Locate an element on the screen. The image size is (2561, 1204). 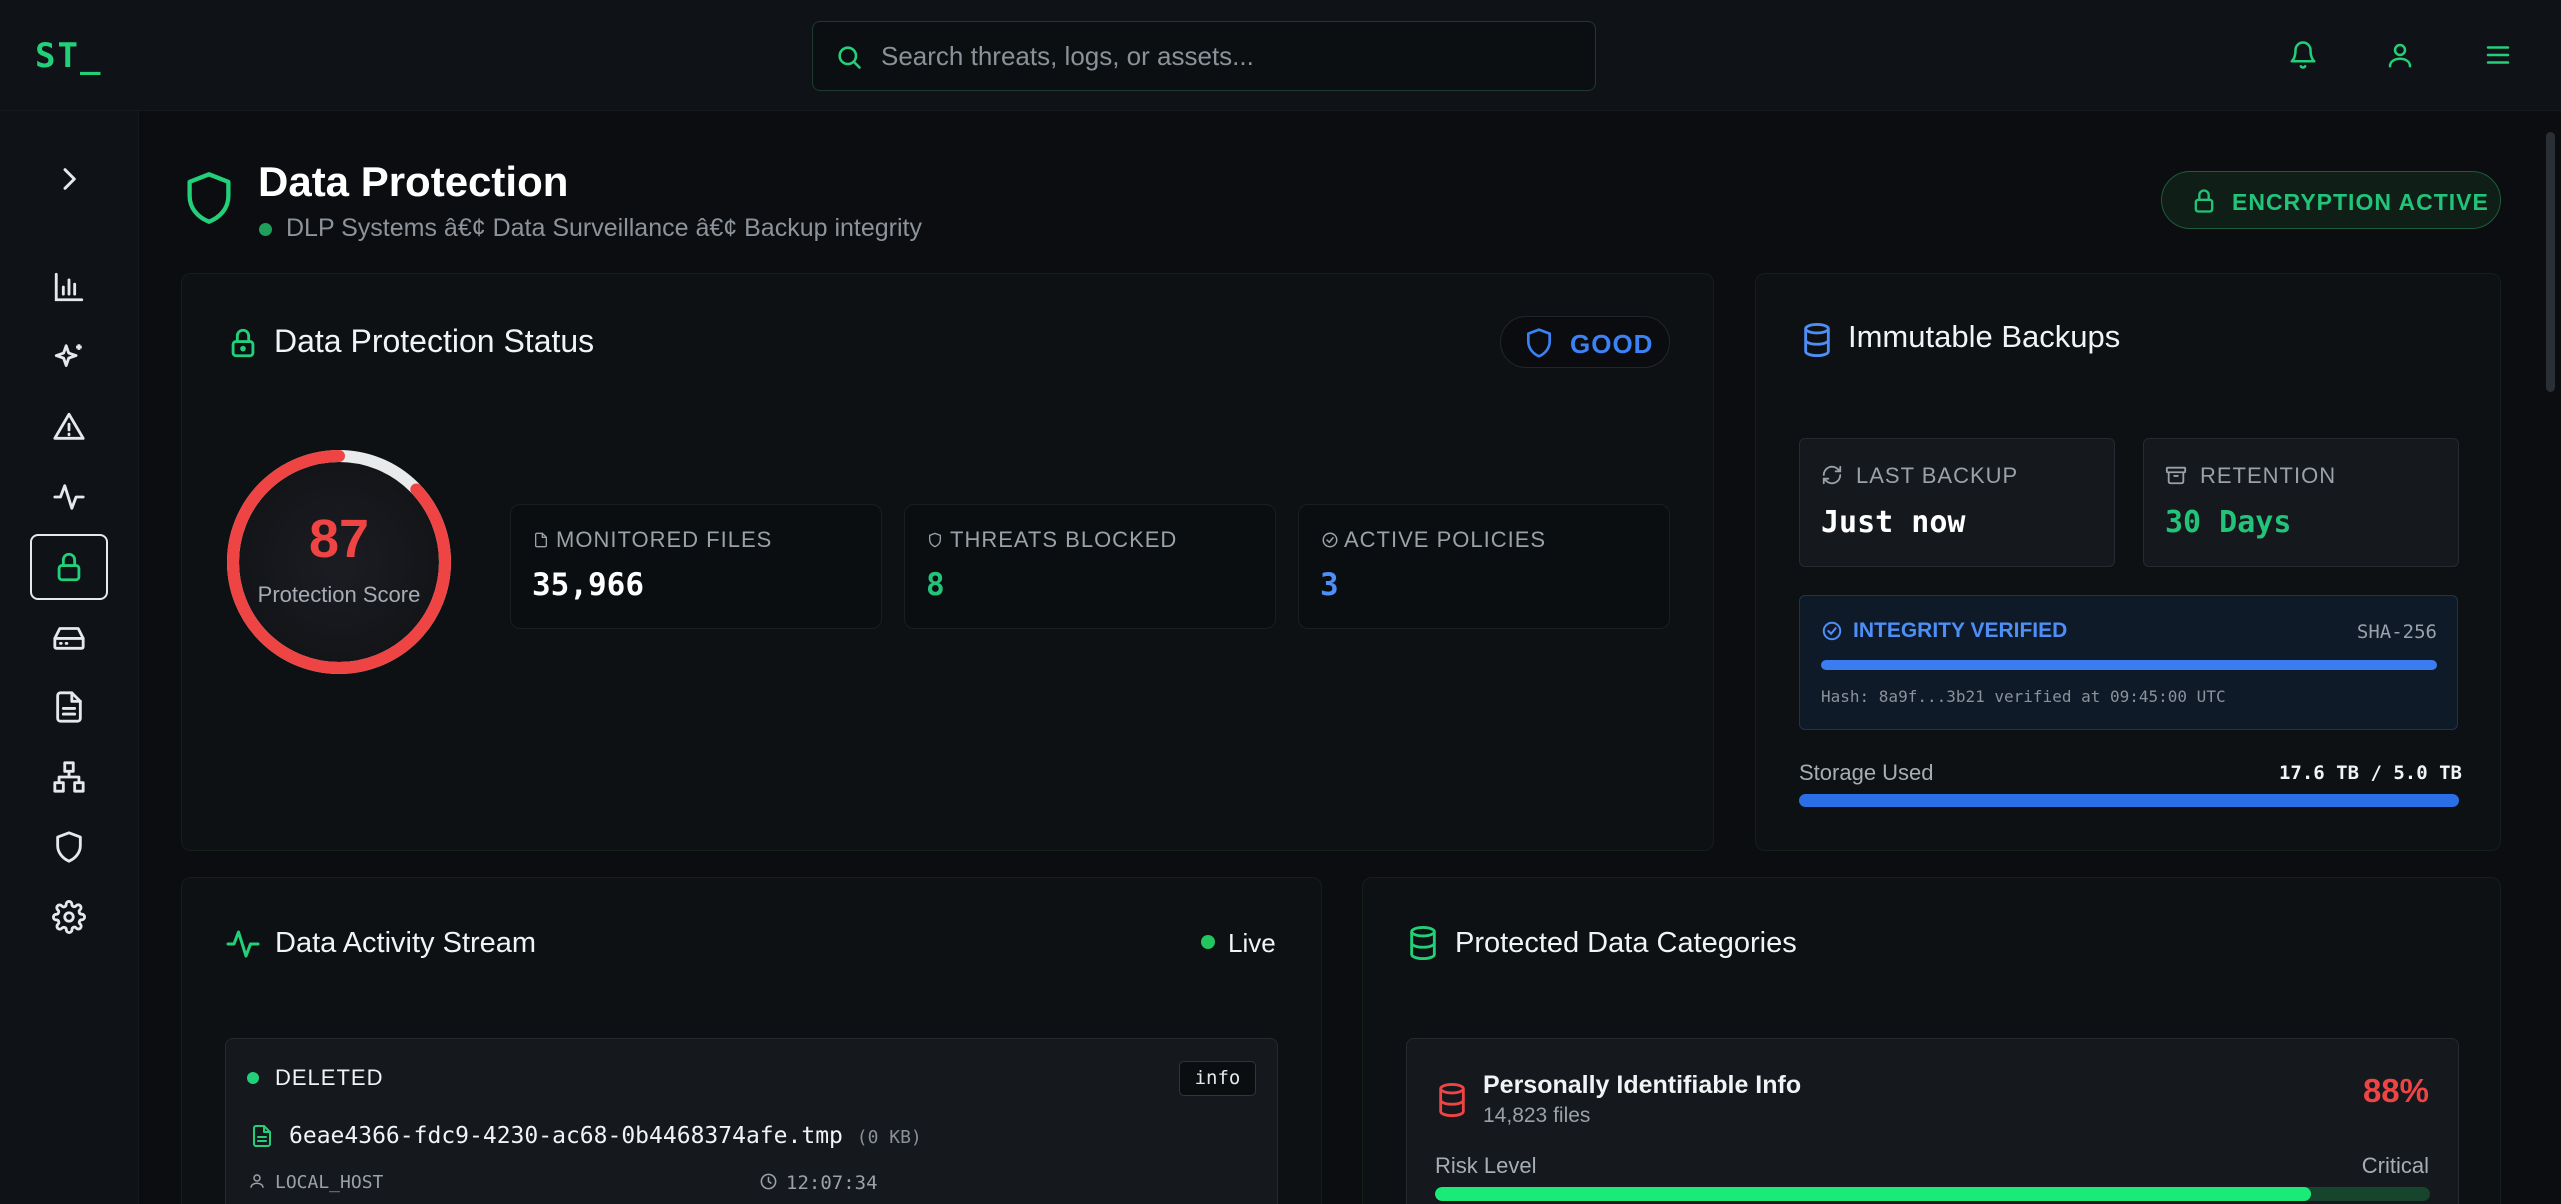
stat-value: 3 is located at coordinates (1329, 585).